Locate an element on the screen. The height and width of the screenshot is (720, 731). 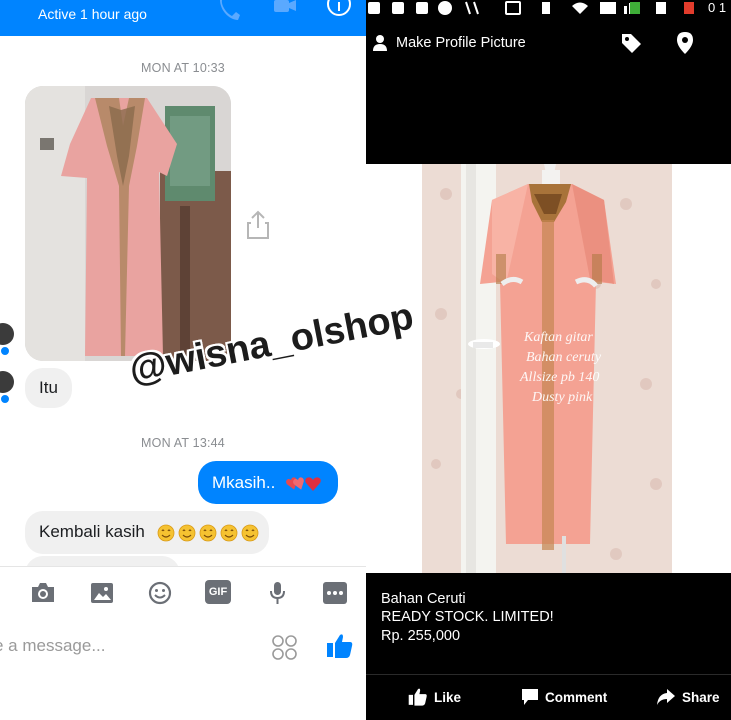
camera-icon is located at coordinates (43, 593).